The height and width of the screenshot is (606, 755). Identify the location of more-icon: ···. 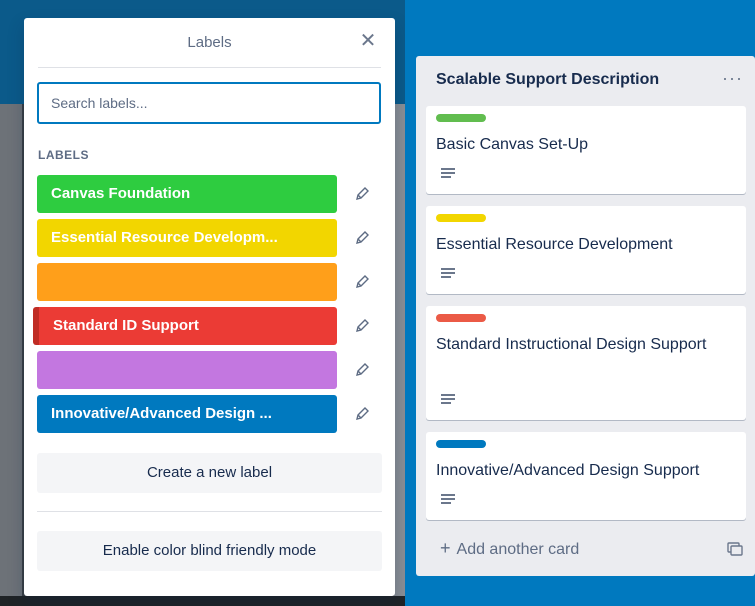
(732, 78).